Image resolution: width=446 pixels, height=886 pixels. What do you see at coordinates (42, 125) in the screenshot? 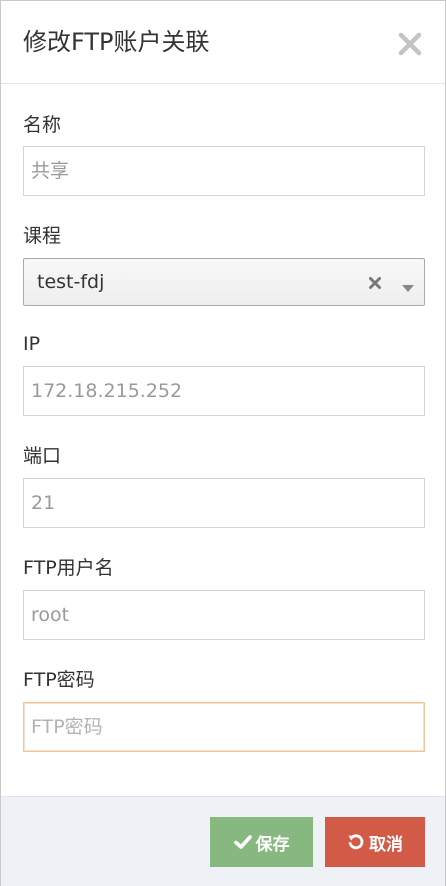
I see `name-label: 名称` at bounding box center [42, 125].